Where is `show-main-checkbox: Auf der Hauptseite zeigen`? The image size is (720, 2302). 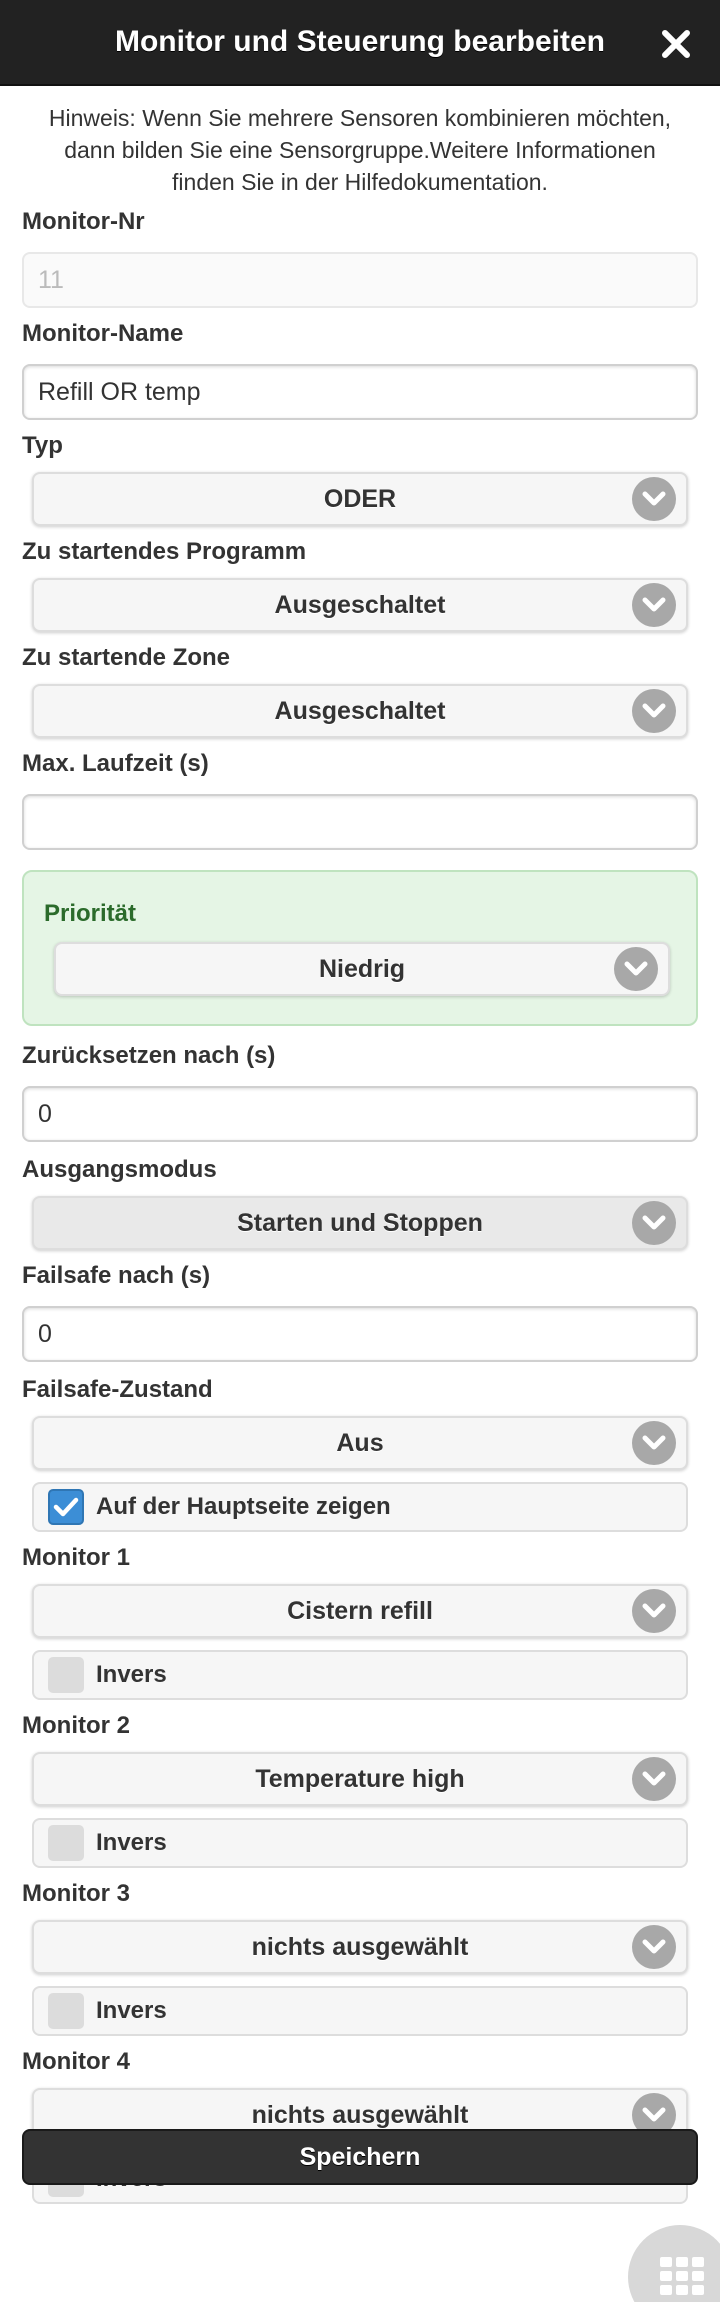 show-main-checkbox: Auf der Hauptseite zeigen is located at coordinates (360, 1507).